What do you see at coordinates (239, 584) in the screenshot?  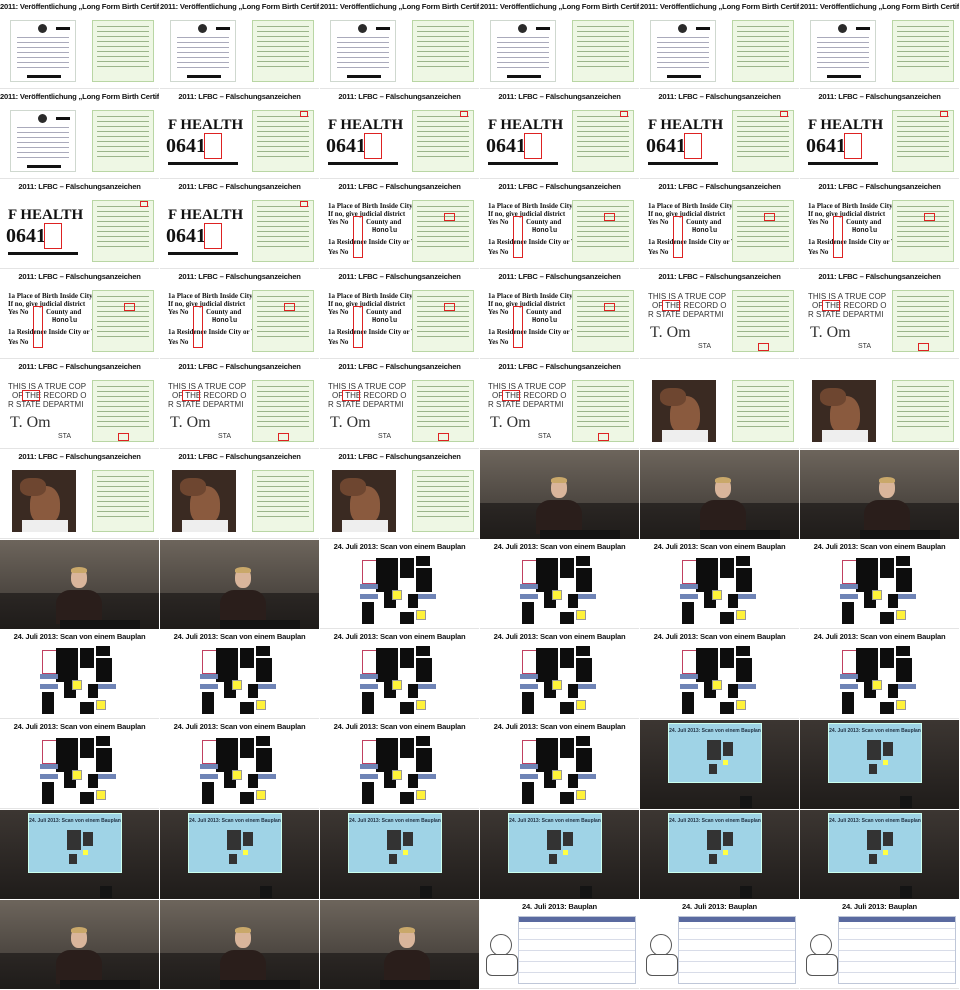 I see `thumbnail-frame` at bounding box center [239, 584].